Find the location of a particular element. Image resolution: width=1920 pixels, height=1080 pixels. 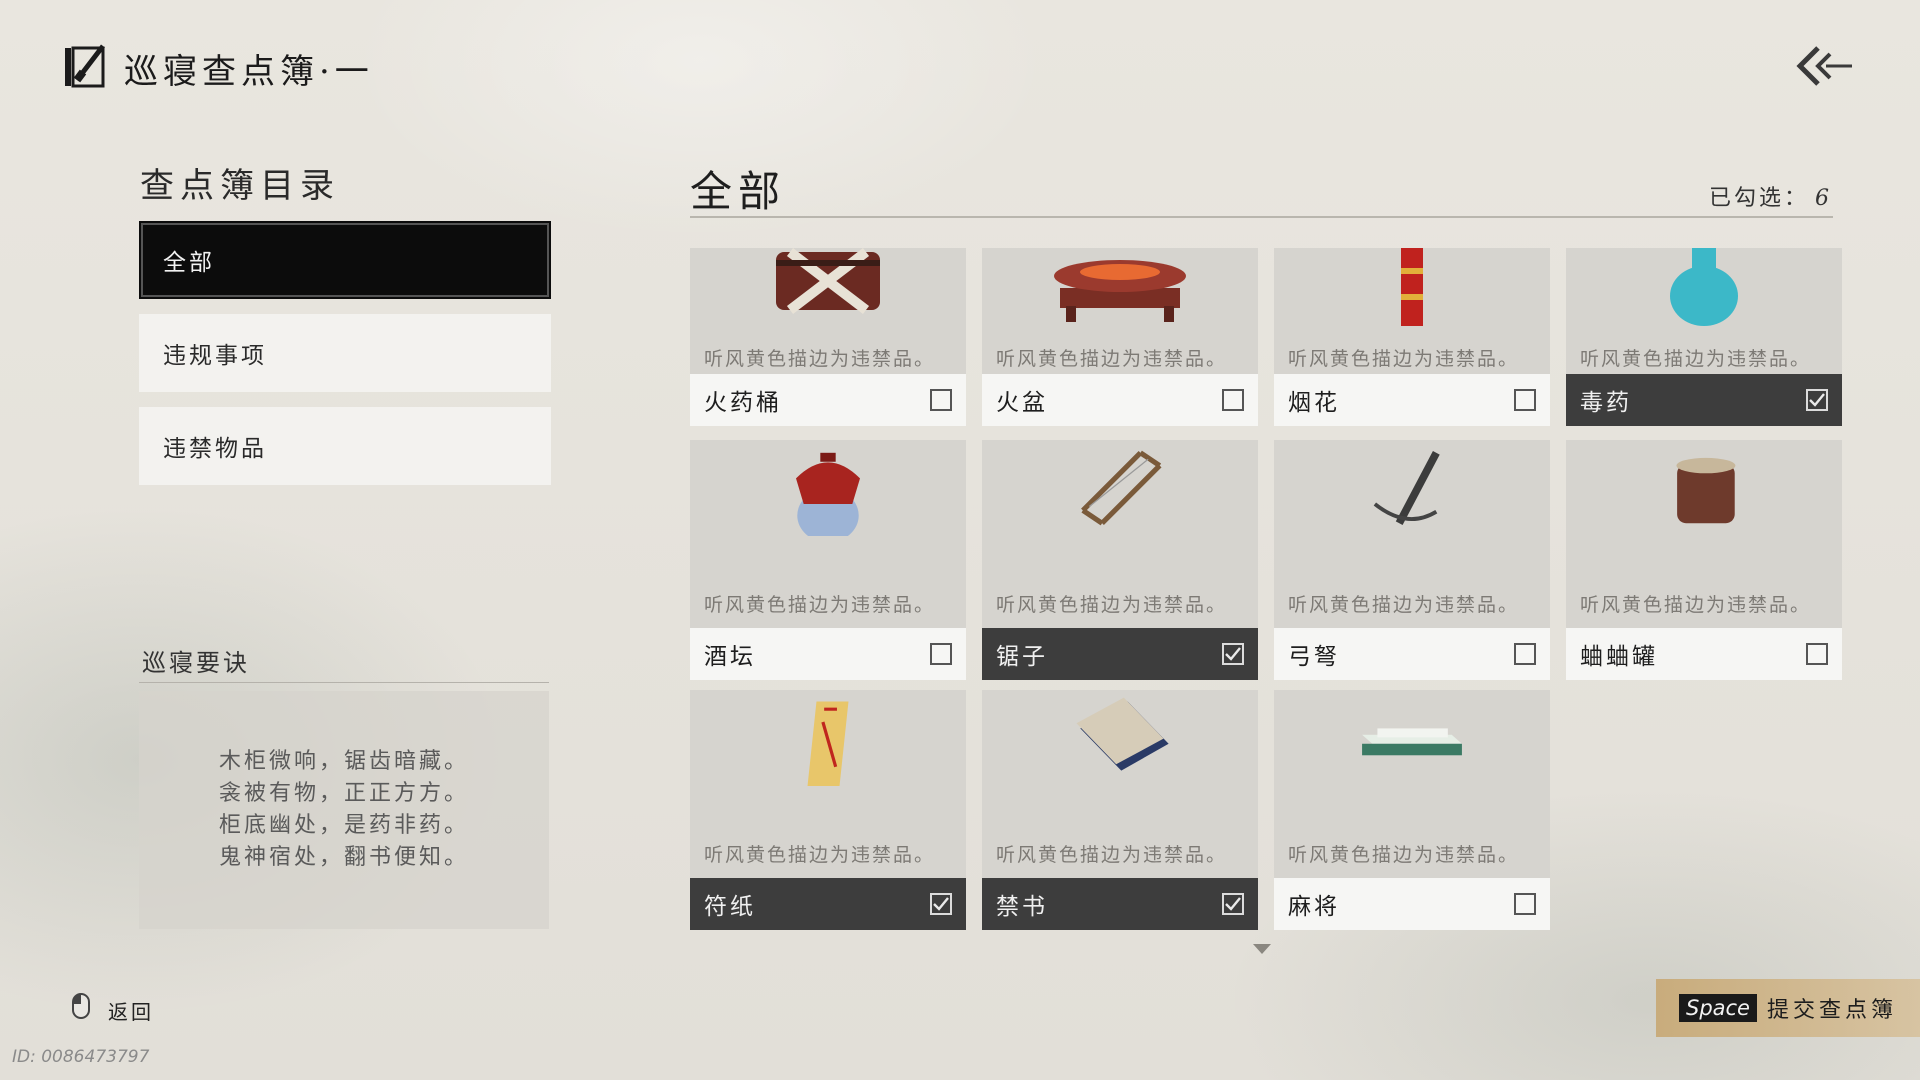

directory-title: 查点簿目录 is located at coordinates (240, 186).